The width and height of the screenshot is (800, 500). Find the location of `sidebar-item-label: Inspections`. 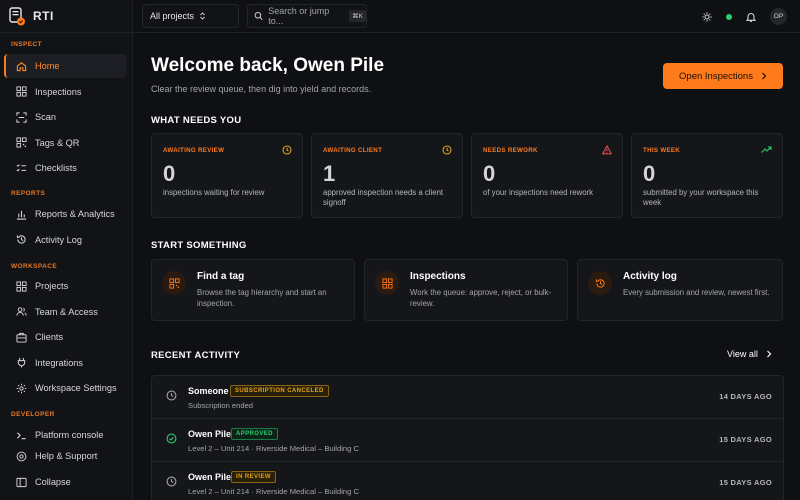

sidebar-item-label: Inspections is located at coordinates (58, 91).